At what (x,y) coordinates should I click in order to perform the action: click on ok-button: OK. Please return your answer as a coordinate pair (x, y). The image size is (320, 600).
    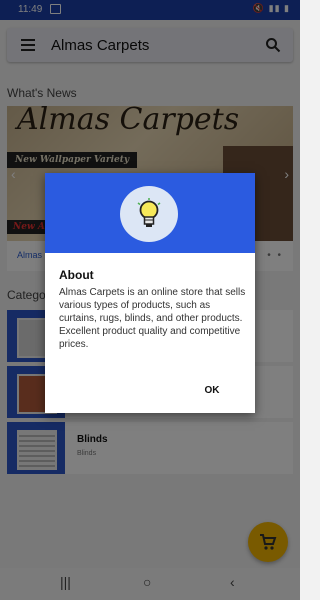
    Looking at the image, I should click on (212, 390).